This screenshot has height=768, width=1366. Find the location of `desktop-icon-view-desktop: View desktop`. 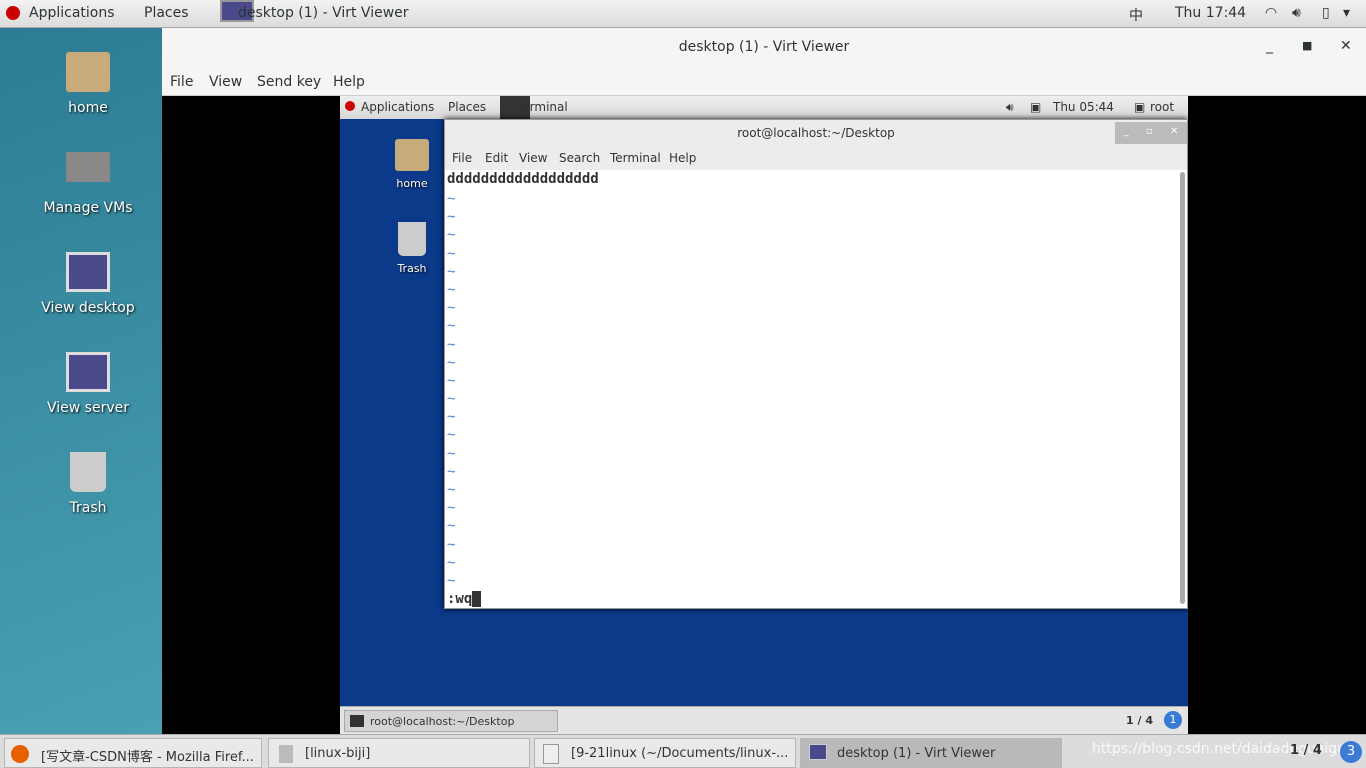

desktop-icon-view-desktop: View desktop is located at coordinates (88, 284).